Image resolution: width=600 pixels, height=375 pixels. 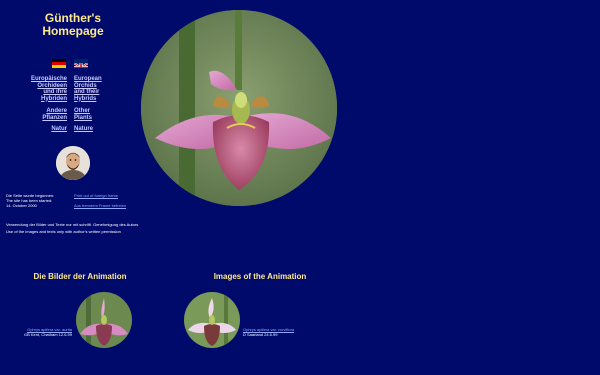 I want to click on author-avatar, so click(x=73, y=163).